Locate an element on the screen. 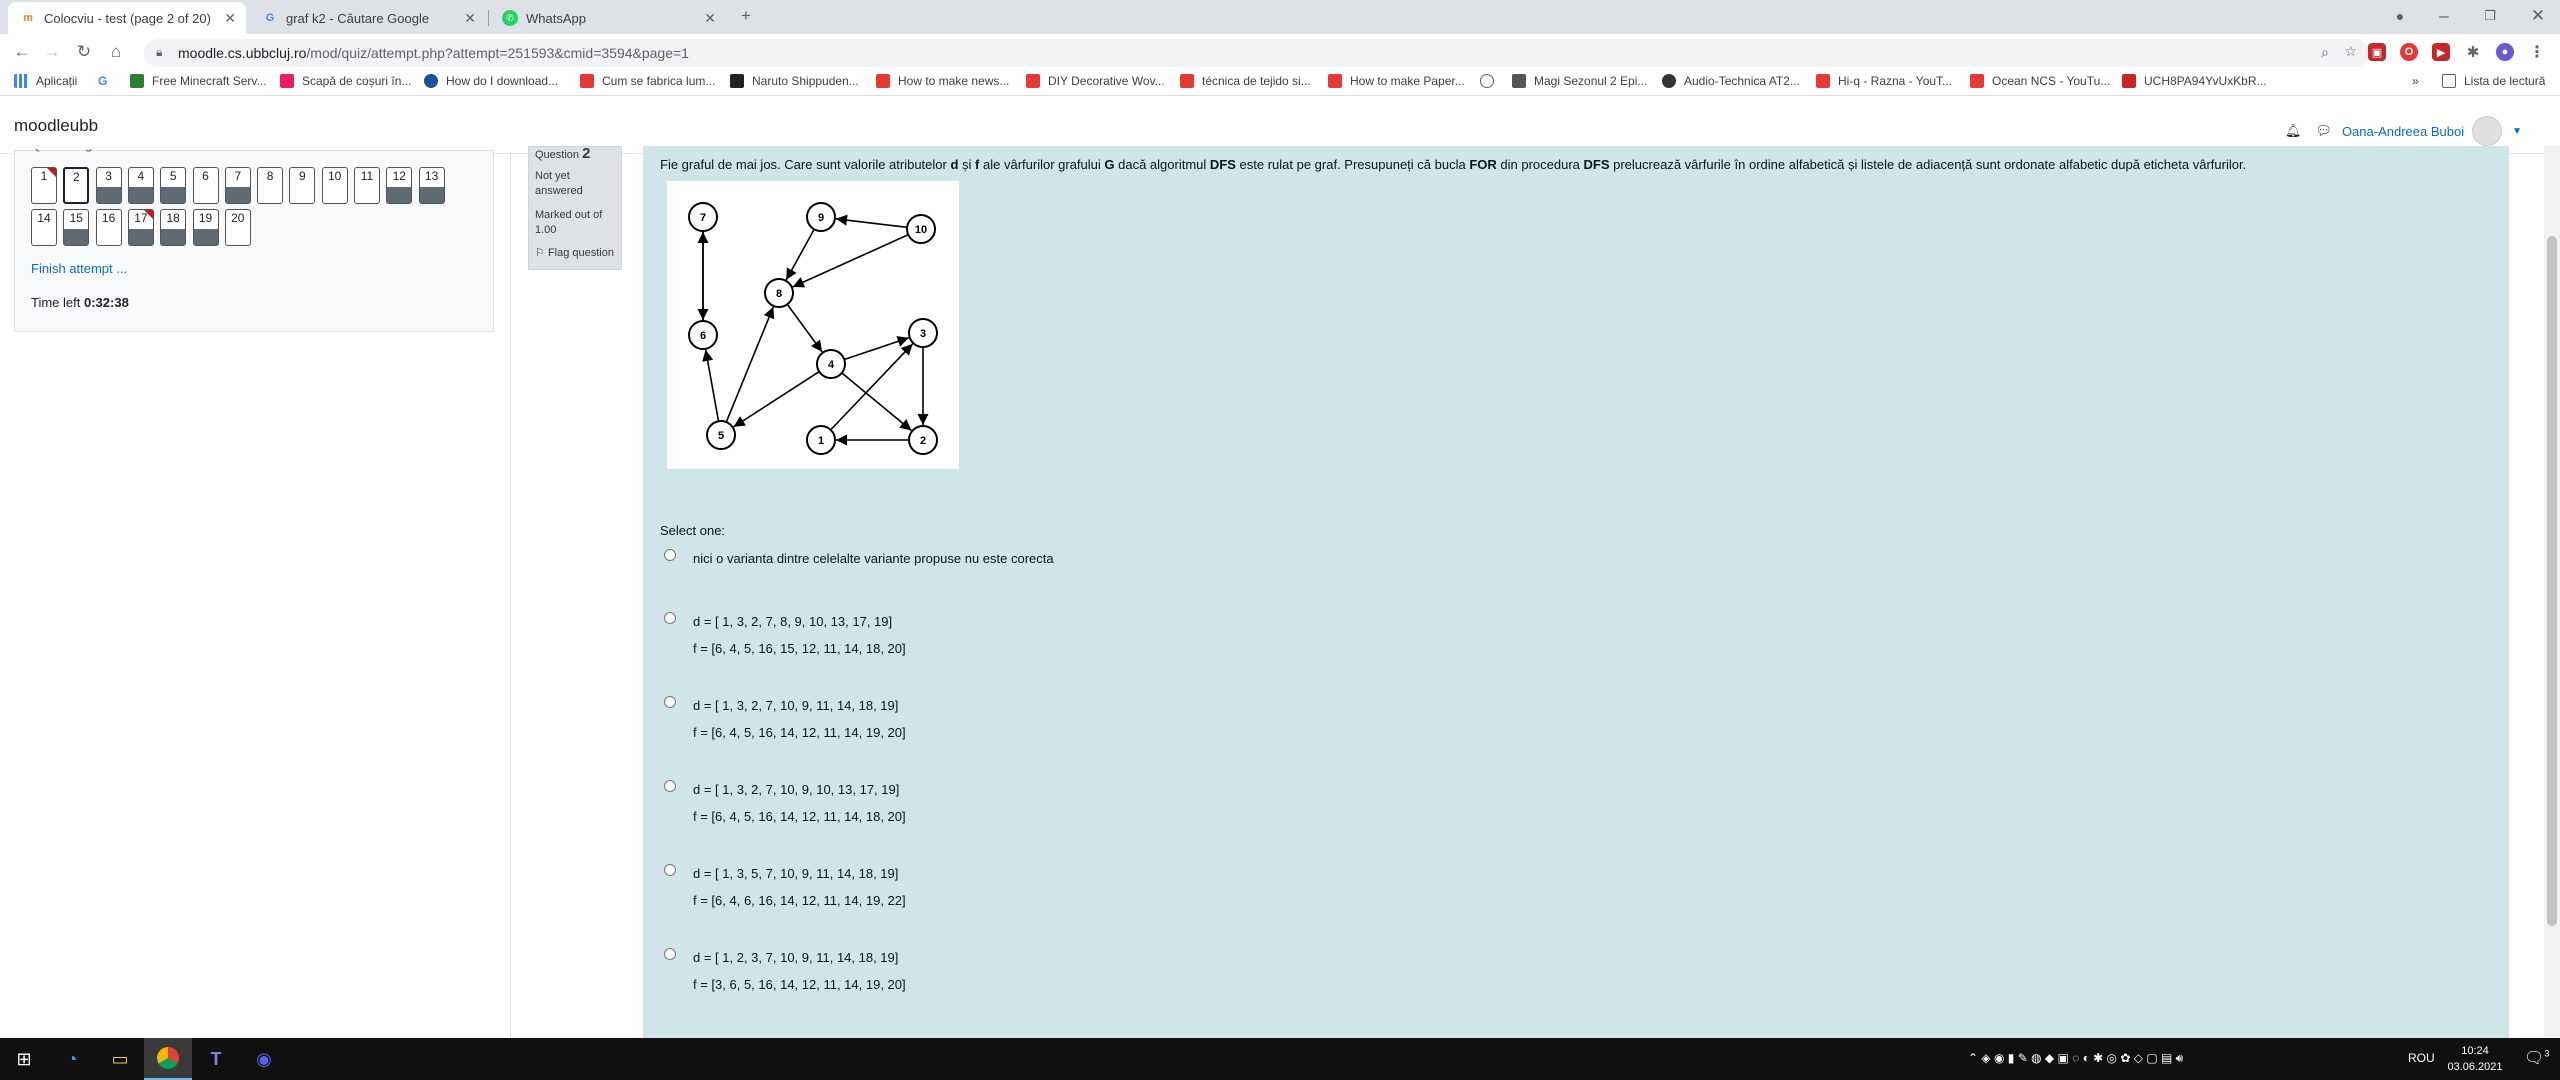  question-nav-button: 8 is located at coordinates (270, 185).